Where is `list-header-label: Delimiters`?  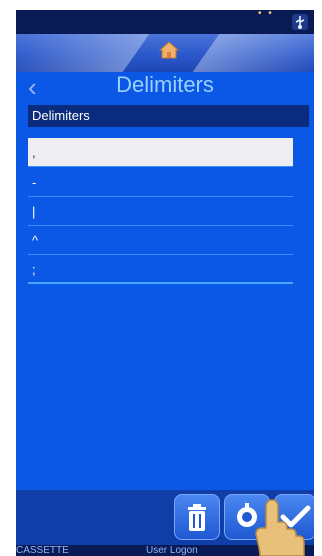
list-header-label: Delimiters is located at coordinates (61, 115).